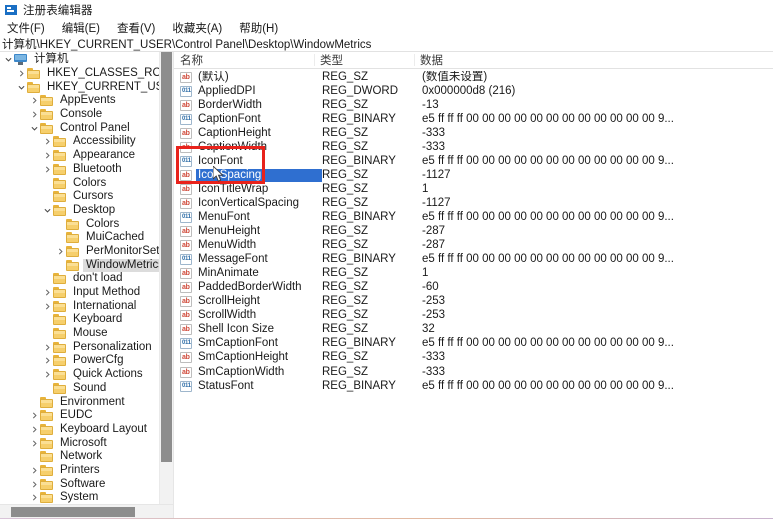 This screenshot has width=773, height=519. I want to click on tree-item-appearance: Appearance, so click(80, 156).